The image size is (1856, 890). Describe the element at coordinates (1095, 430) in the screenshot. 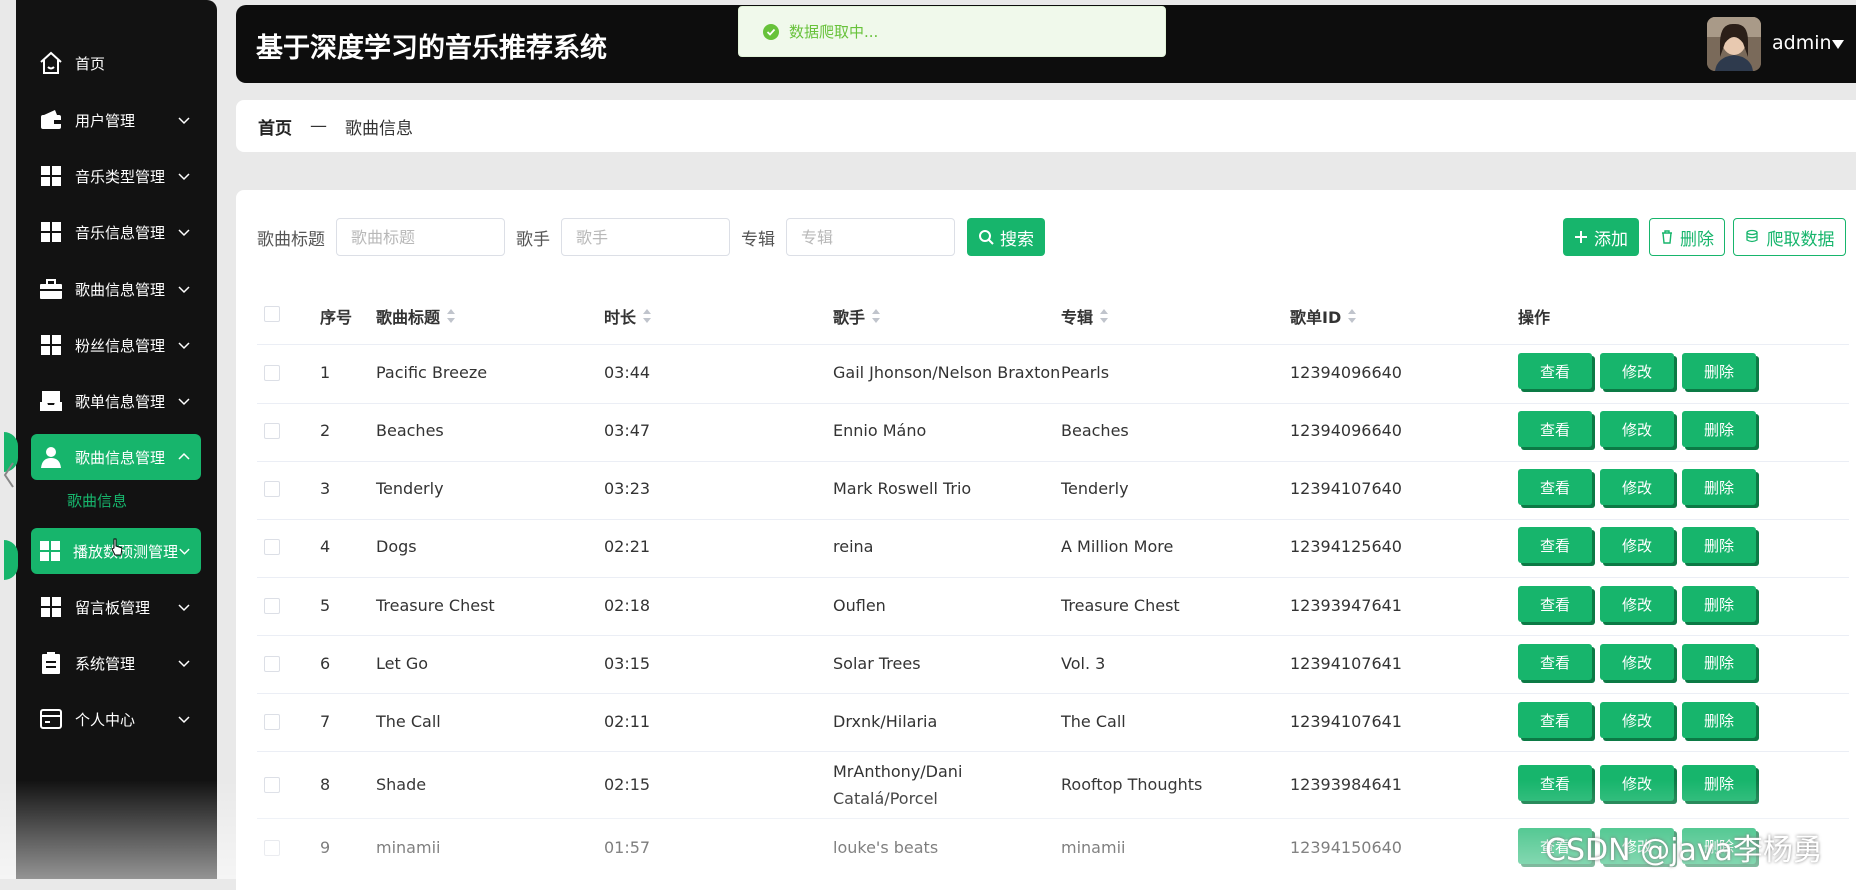

I see `cell-album: Beaches` at that location.